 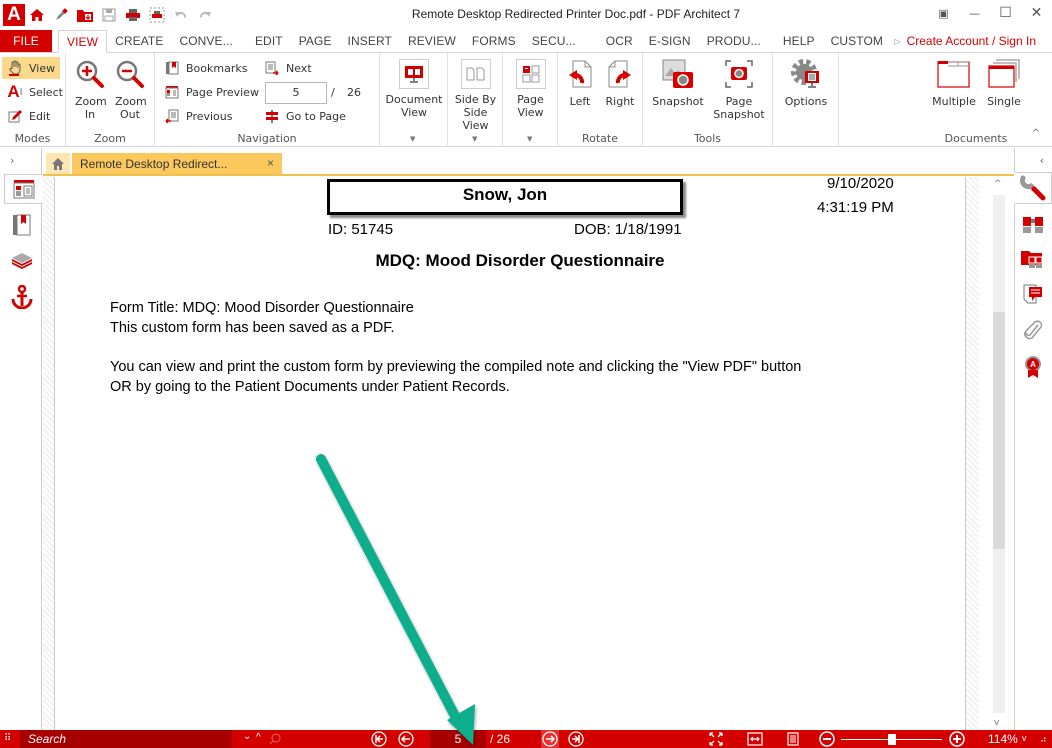 What do you see at coordinates (678, 82) in the screenshot?
I see `snapshot-button: Snapshot` at bounding box center [678, 82].